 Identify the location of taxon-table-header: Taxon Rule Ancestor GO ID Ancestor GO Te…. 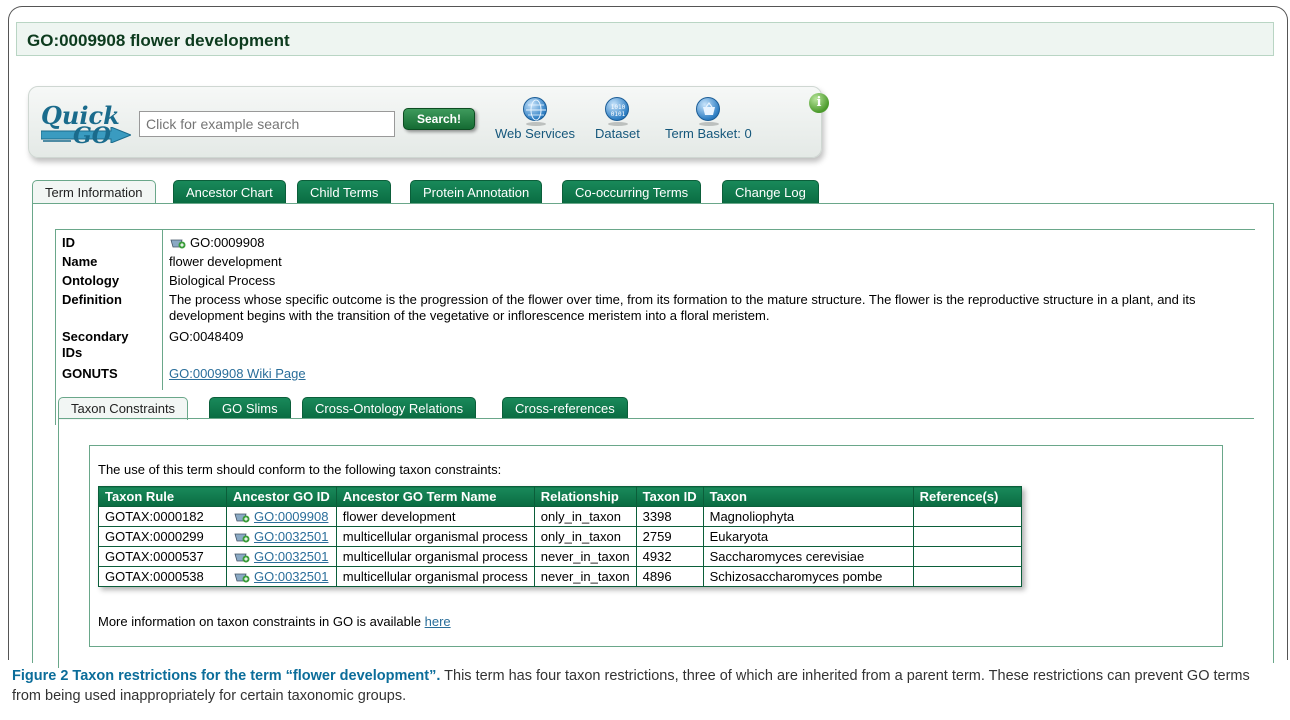
(560, 496).